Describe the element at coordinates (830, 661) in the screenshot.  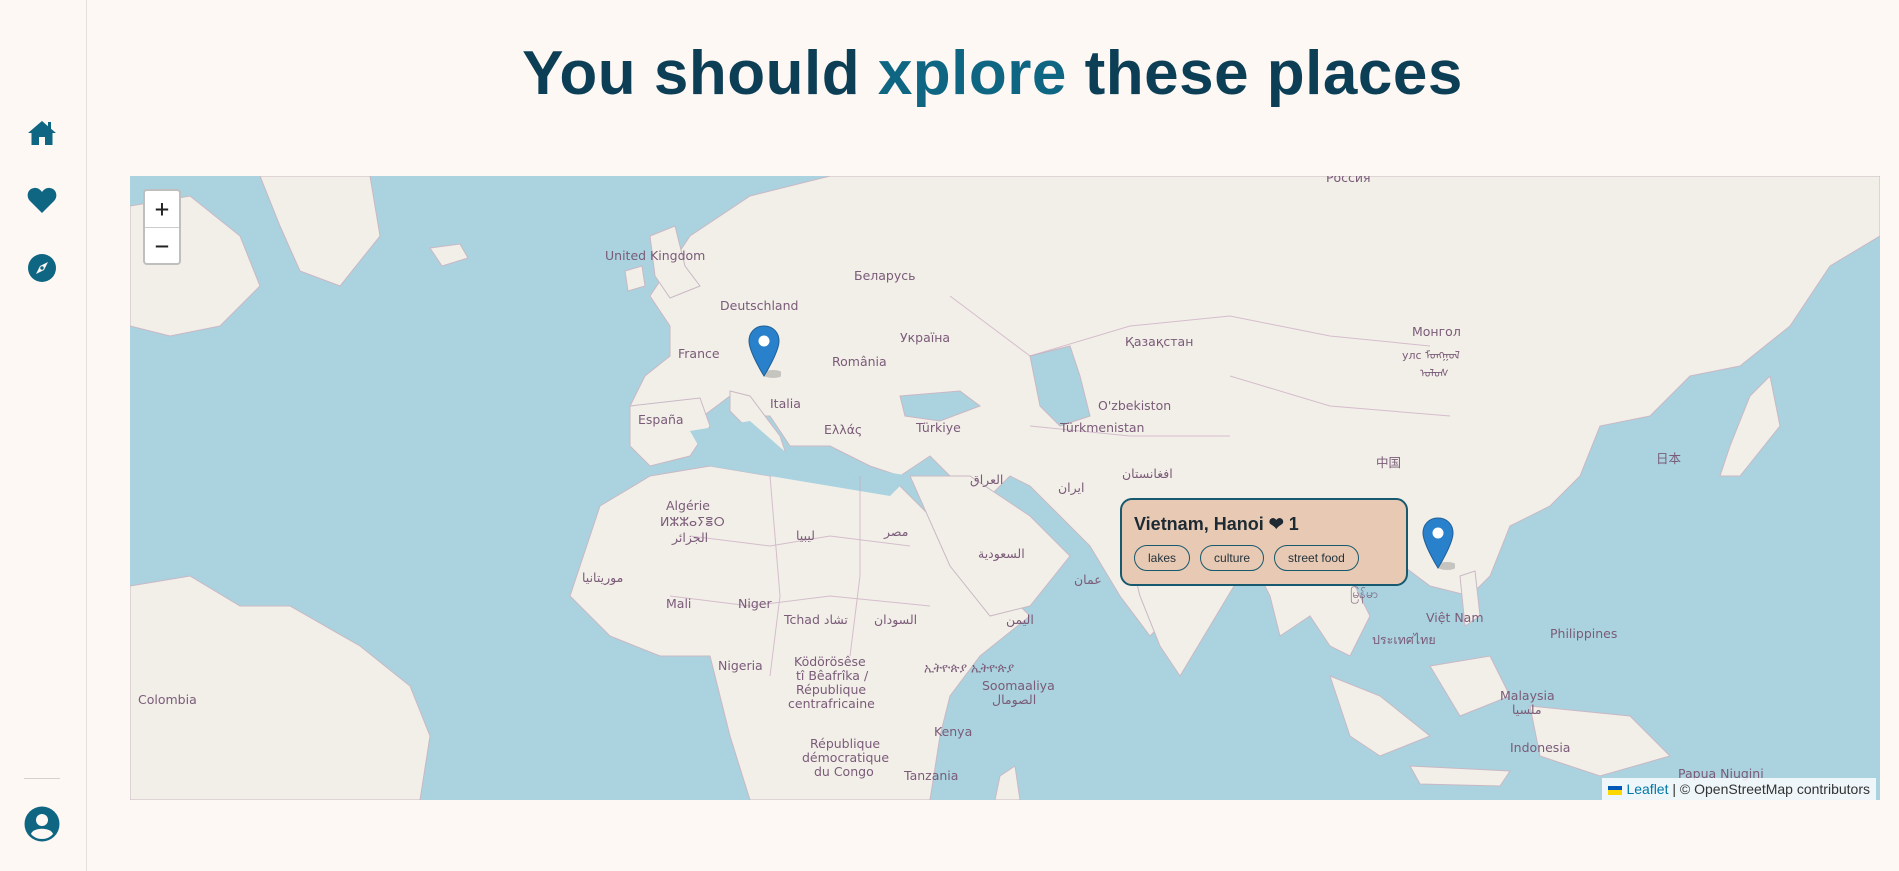
I see `map-label: Ködörösêse` at that location.